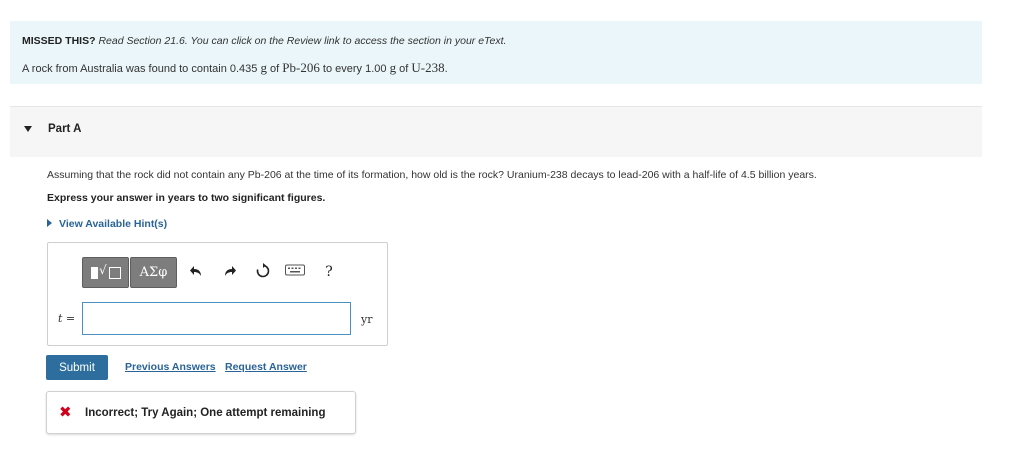  Describe the element at coordinates (266, 367) in the screenshot. I see `request-answer-link: Request Answer` at that location.